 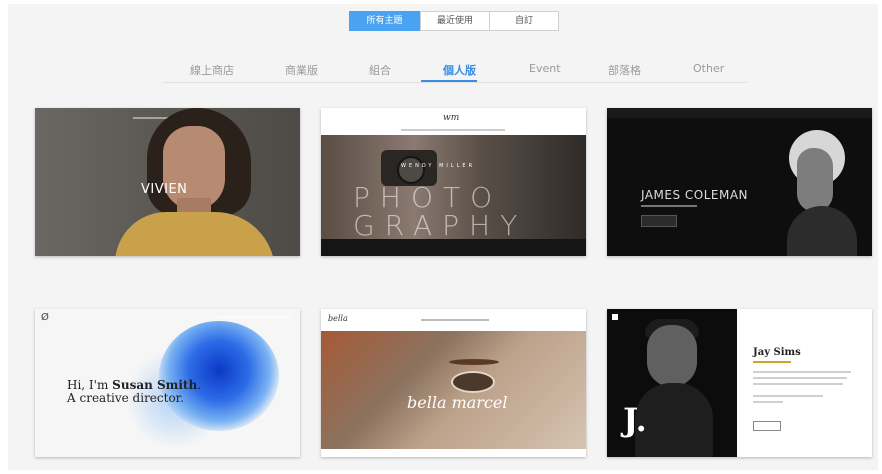 I want to click on theme-filter-control: 所有主題 最近使用 自訂, so click(x=454, y=21).